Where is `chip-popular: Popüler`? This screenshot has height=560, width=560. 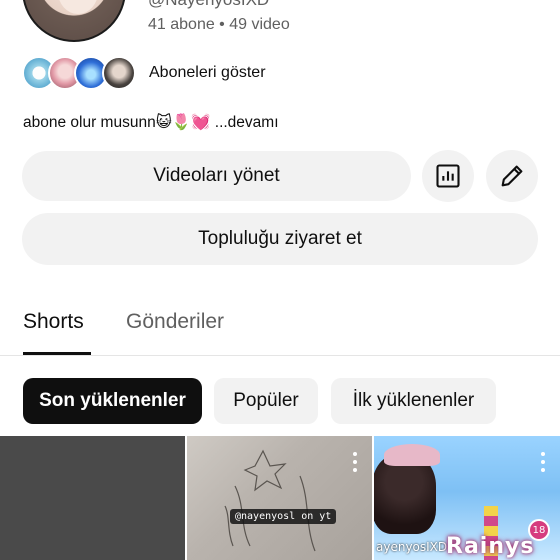
chip-popular: Popüler is located at coordinates (266, 401).